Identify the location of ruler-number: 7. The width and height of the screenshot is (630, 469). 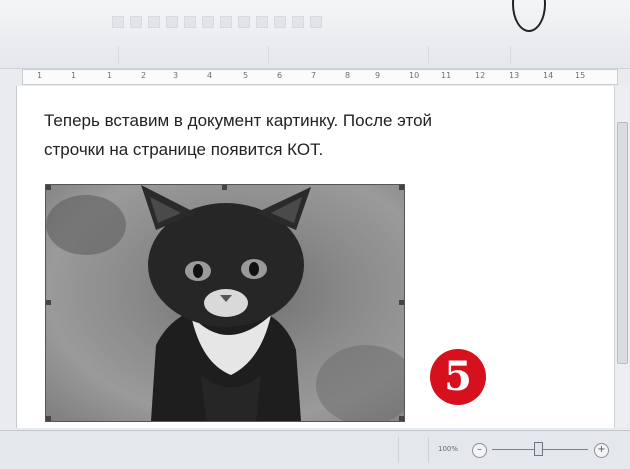
(314, 75).